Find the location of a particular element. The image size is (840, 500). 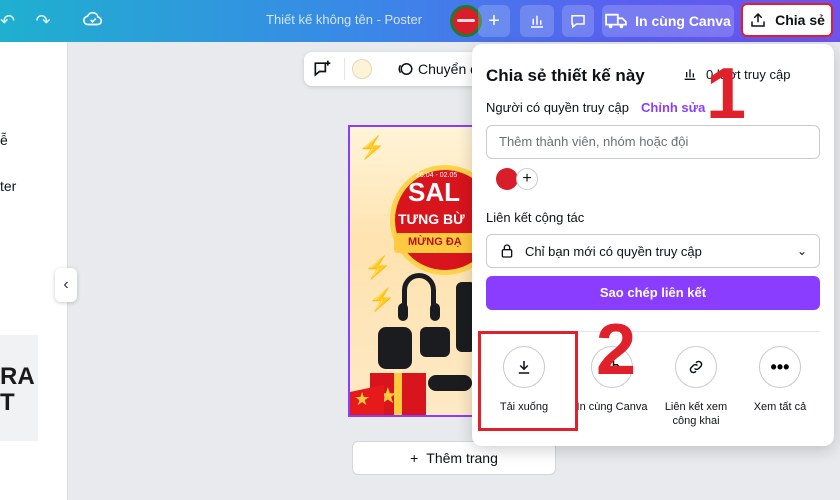

see-all-label: Xem tất cả is located at coordinates (780, 407).